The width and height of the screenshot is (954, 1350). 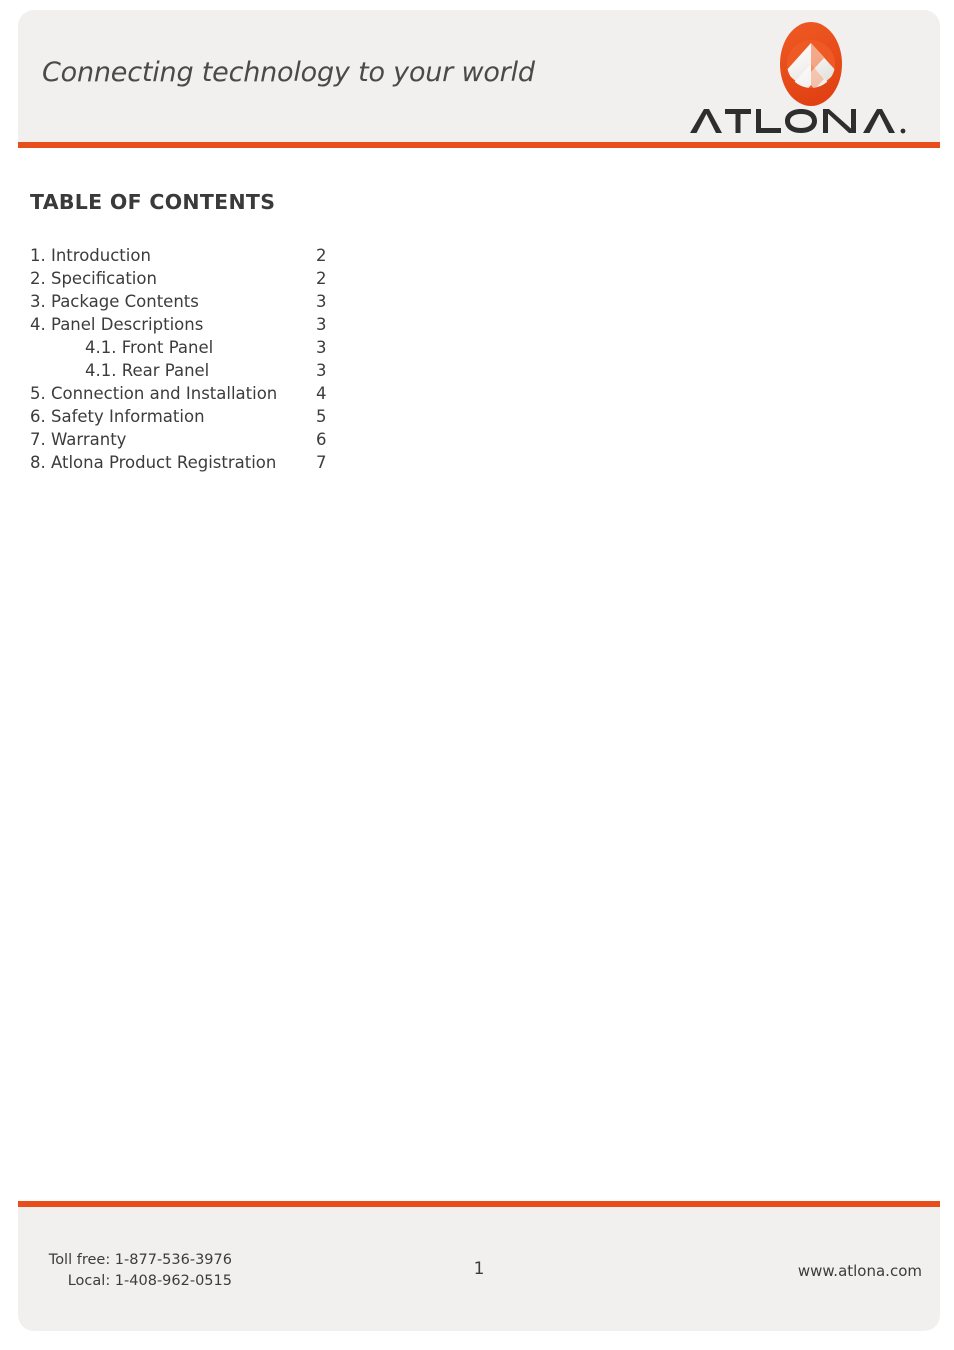 I want to click on toc-entry-label: 7. Warranty, so click(x=78, y=439).